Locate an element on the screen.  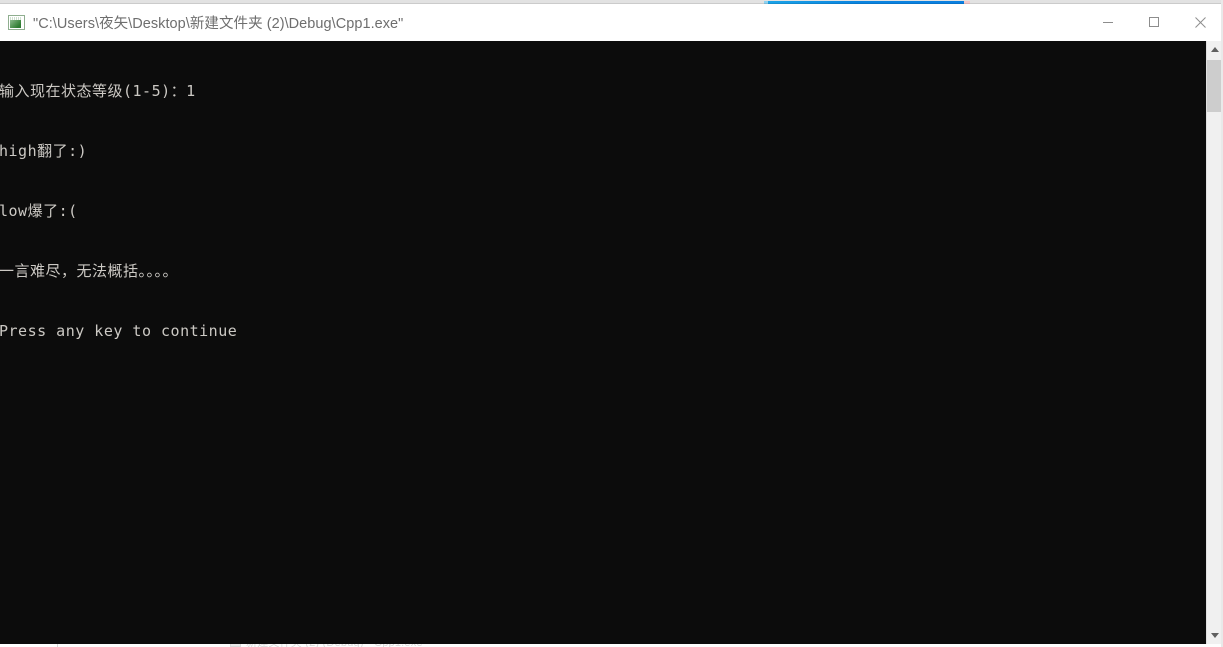
maximize-icon is located at coordinates (1154, 22).